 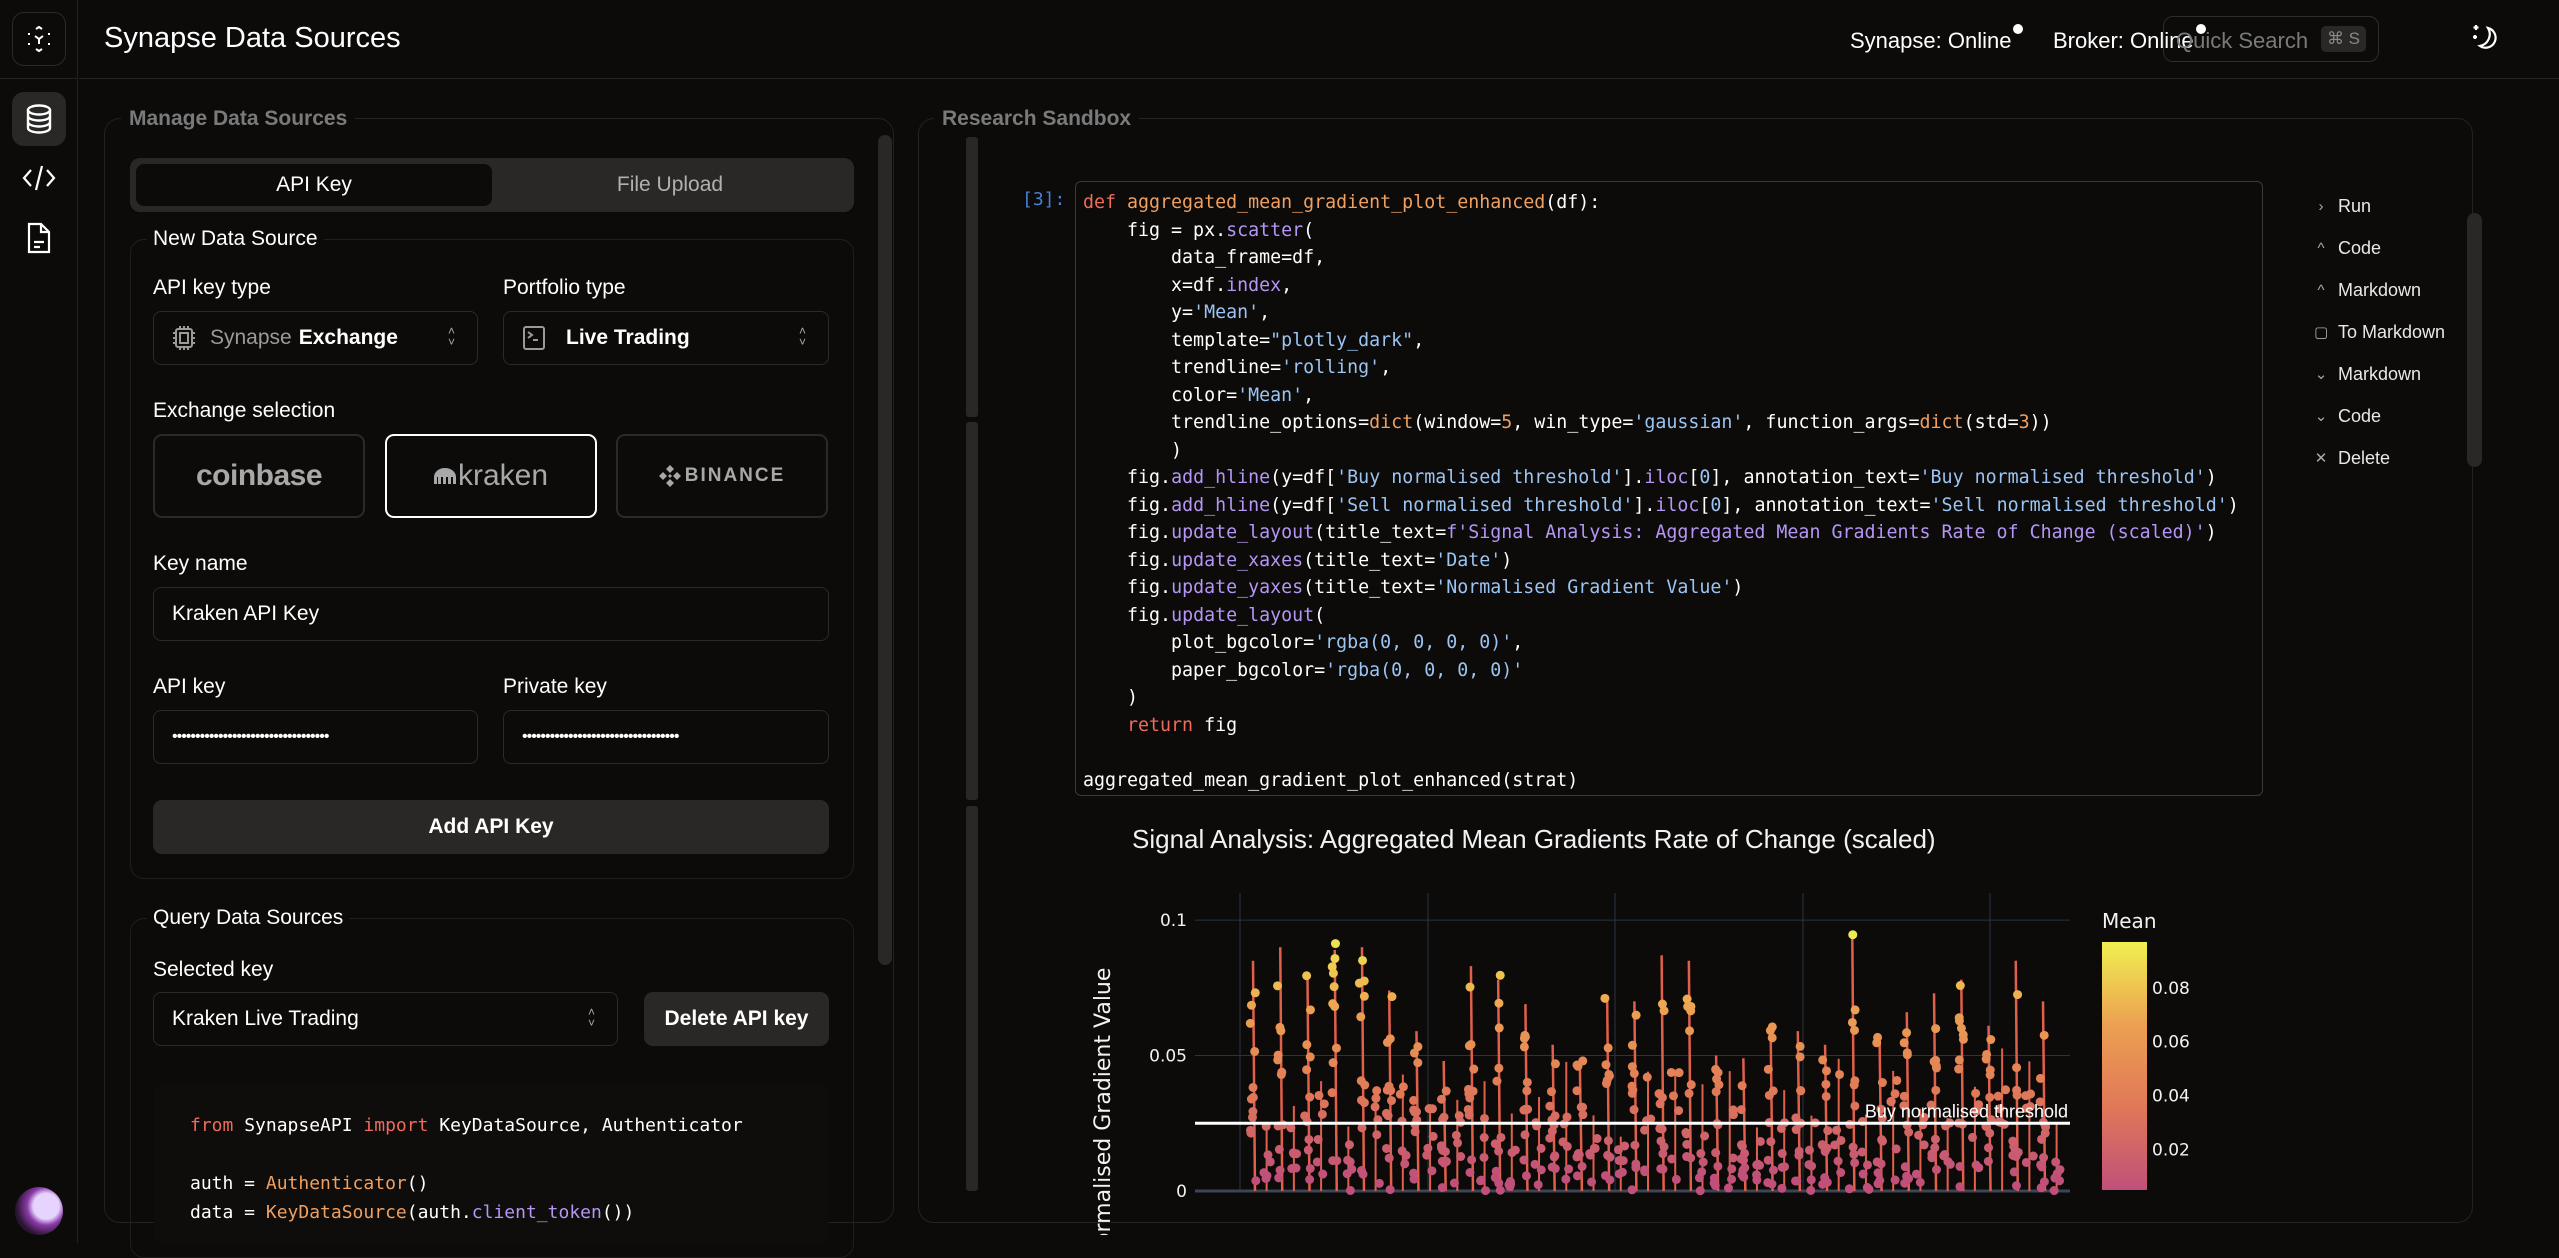 I want to click on trendline-spike, so click(x=1608, y=1093).